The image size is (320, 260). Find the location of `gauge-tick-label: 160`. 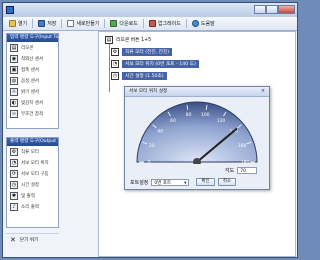

gauge-tick-label: 160 is located at coordinates (242, 146).